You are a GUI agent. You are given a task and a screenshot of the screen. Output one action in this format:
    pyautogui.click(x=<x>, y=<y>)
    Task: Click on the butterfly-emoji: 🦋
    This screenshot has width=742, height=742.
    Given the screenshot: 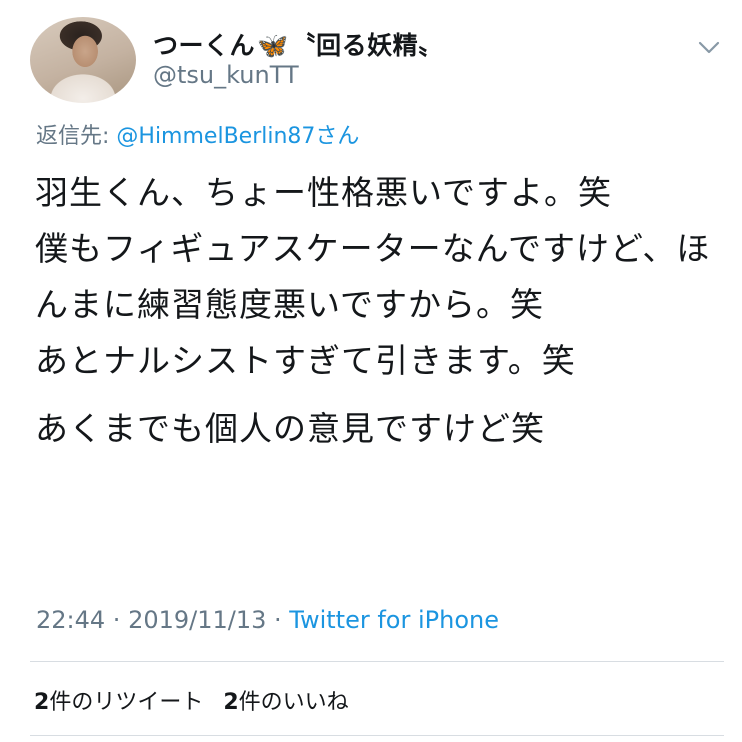 What is the action you would take?
    pyautogui.click(x=273, y=45)
    